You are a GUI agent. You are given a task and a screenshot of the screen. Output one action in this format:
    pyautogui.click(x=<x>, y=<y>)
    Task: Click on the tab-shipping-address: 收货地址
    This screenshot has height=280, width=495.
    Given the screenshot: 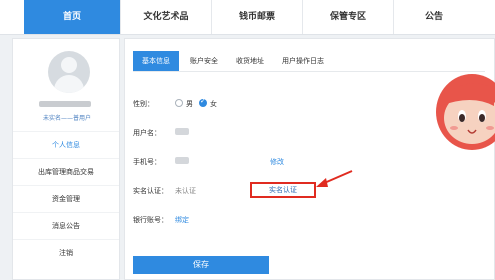 What is the action you would take?
    pyautogui.click(x=250, y=61)
    